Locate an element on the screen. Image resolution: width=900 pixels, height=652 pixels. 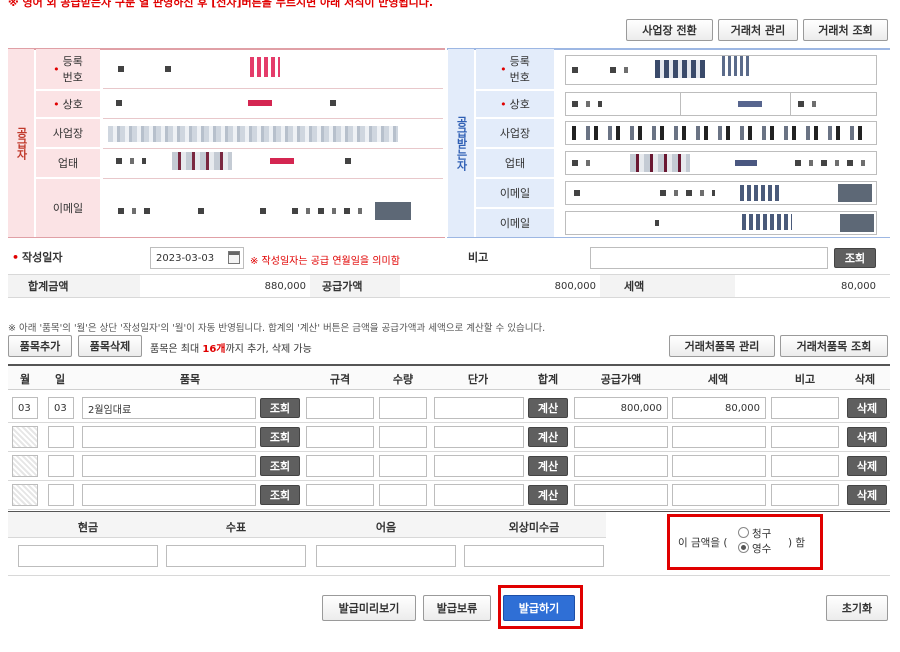
receiver-email2-field is located at coordinates (721, 223).